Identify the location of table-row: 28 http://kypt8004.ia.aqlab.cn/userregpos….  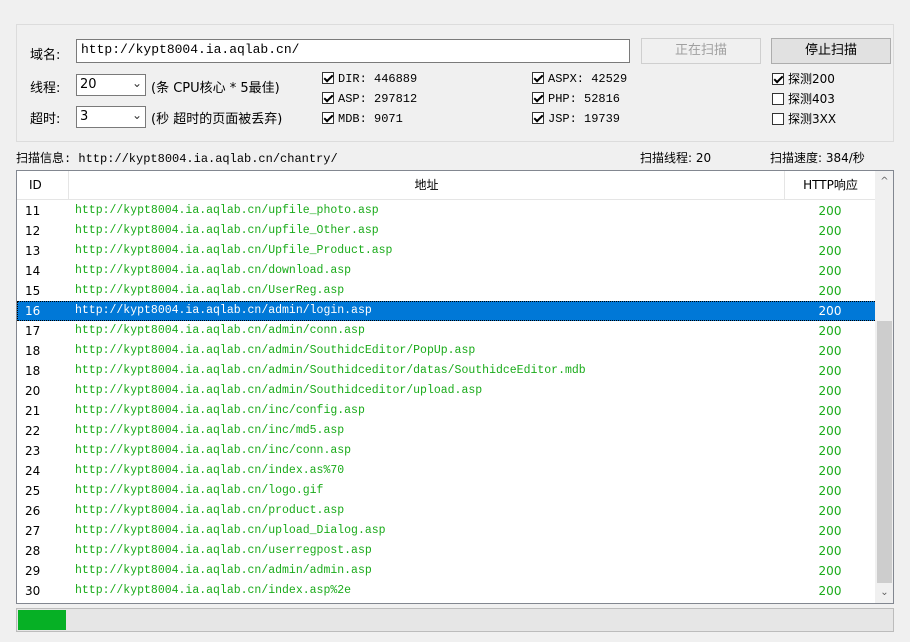
(447, 551).